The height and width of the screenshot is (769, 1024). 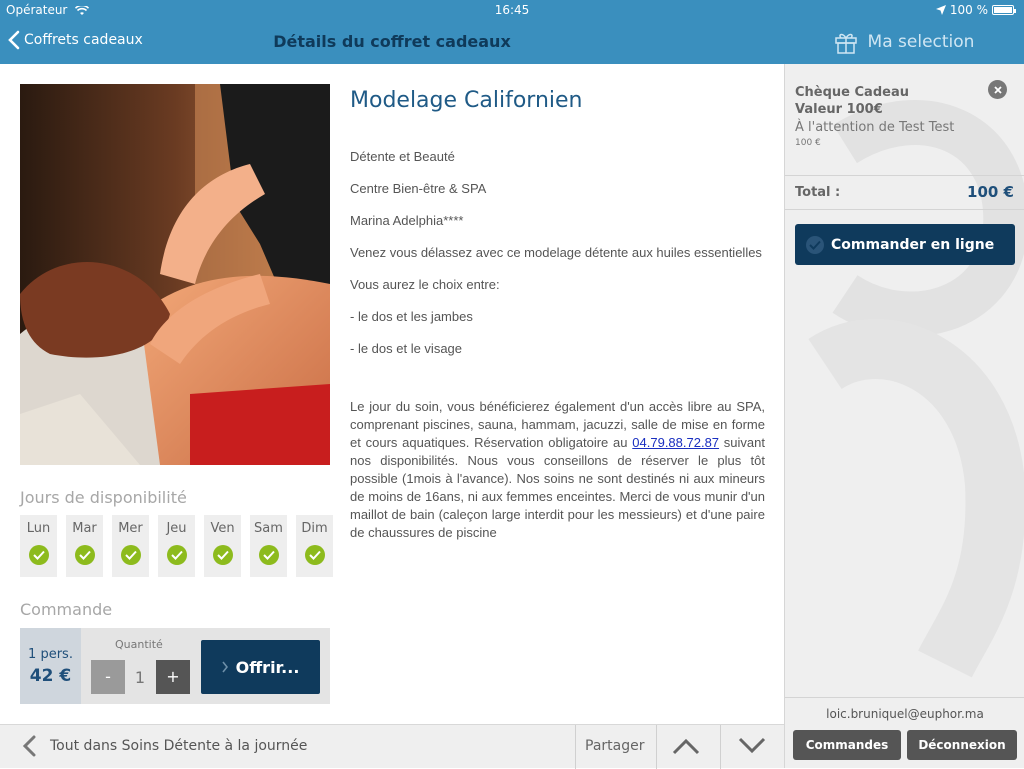 What do you see at coordinates (808, 143) in the screenshot?
I see `cart-item-price: 100 €` at bounding box center [808, 143].